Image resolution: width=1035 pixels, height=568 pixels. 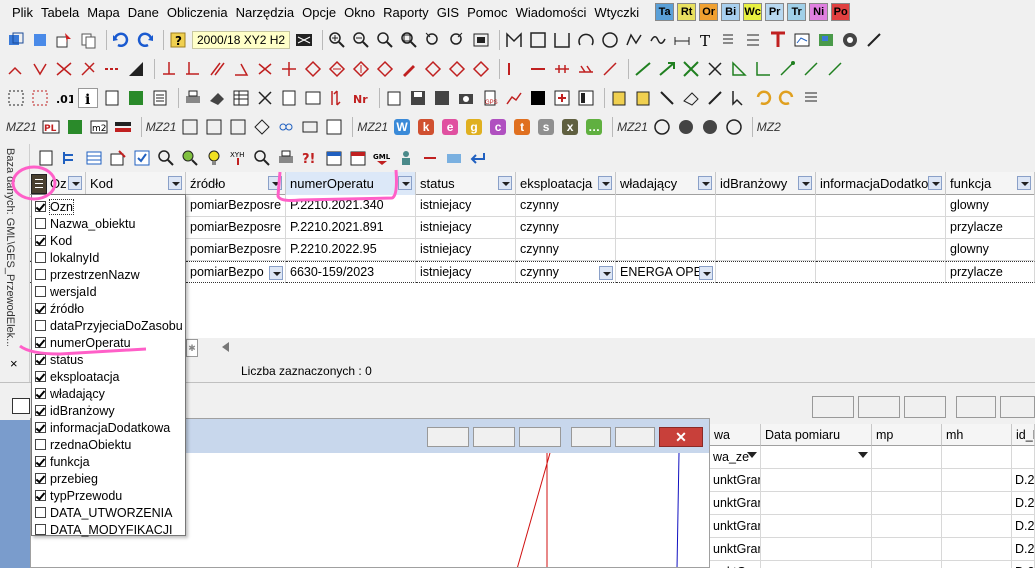 What do you see at coordinates (787, 98) in the screenshot?
I see `redo-yellow-icon` at bounding box center [787, 98].